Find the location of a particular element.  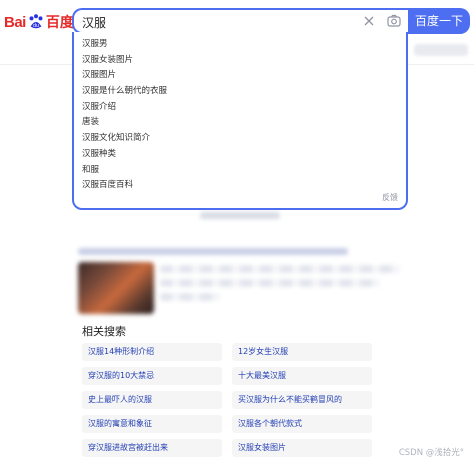

blurred-result-thumbnail is located at coordinates (116, 288).